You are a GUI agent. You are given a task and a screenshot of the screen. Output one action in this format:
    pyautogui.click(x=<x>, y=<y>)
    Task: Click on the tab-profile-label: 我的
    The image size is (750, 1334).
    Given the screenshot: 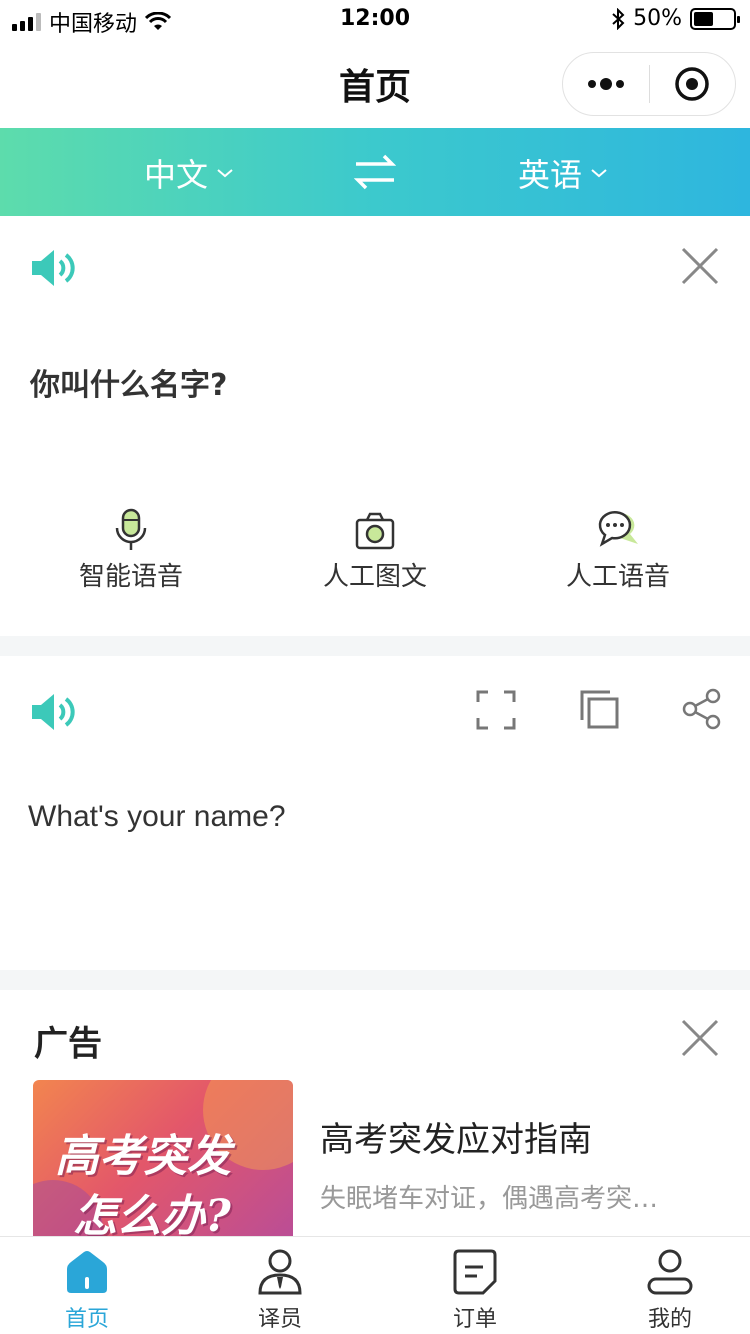 What is the action you would take?
    pyautogui.click(x=669, y=1319)
    